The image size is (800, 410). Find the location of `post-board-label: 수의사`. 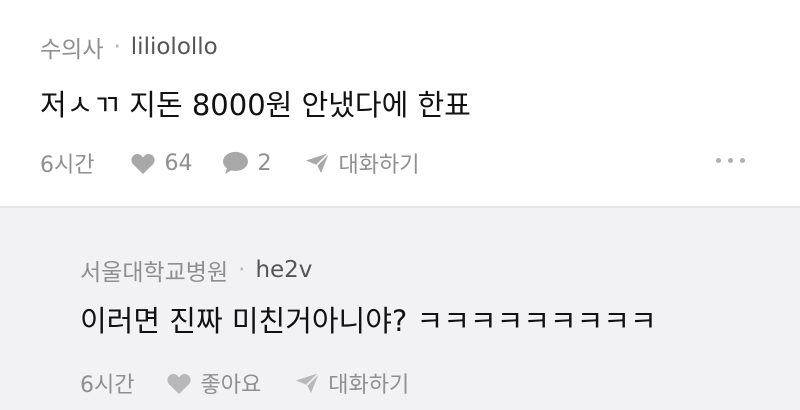

post-board-label: 수의사 is located at coordinates (71, 47).